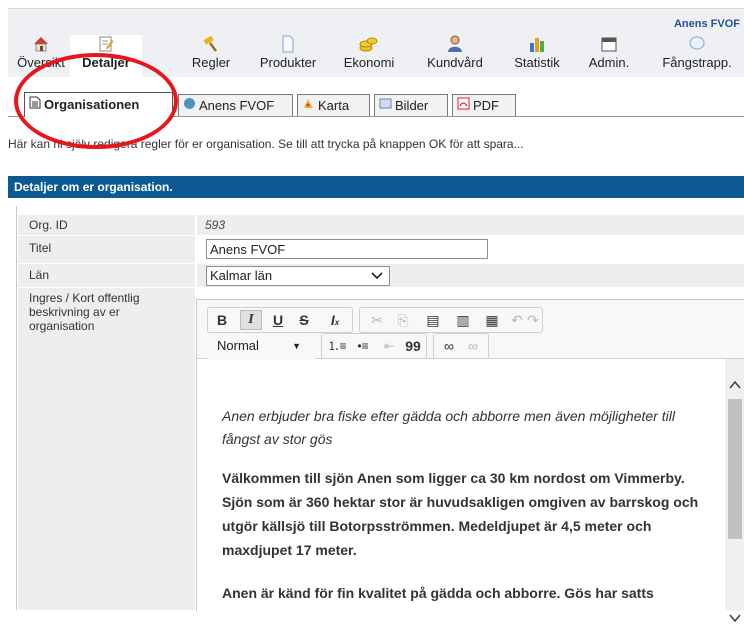 This screenshot has width=744, height=626. I want to click on numbered-list-icon: ⒈≡, so click(337, 346).